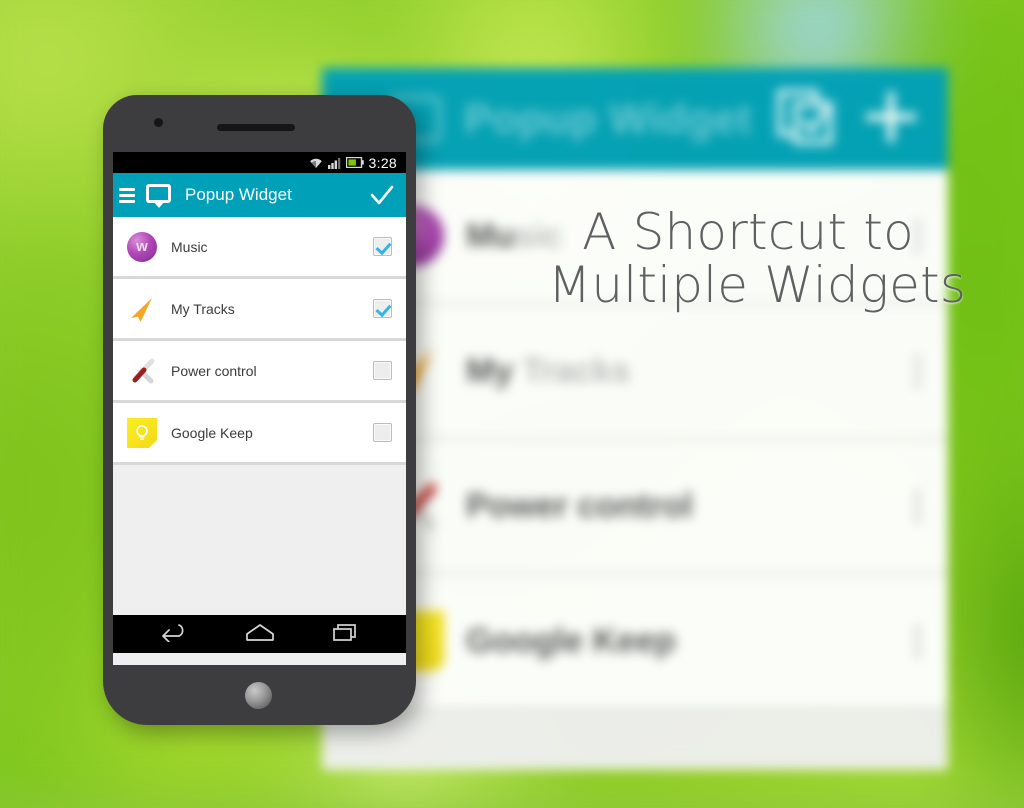 This screenshot has height=808, width=1024. Describe the element at coordinates (259, 310) in the screenshot. I see `list-item: My Tracks` at that location.